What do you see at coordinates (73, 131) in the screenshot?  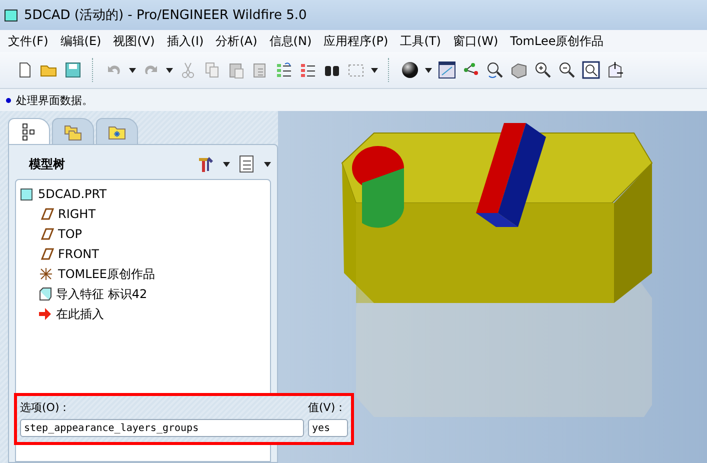 I see `folders-icon` at bounding box center [73, 131].